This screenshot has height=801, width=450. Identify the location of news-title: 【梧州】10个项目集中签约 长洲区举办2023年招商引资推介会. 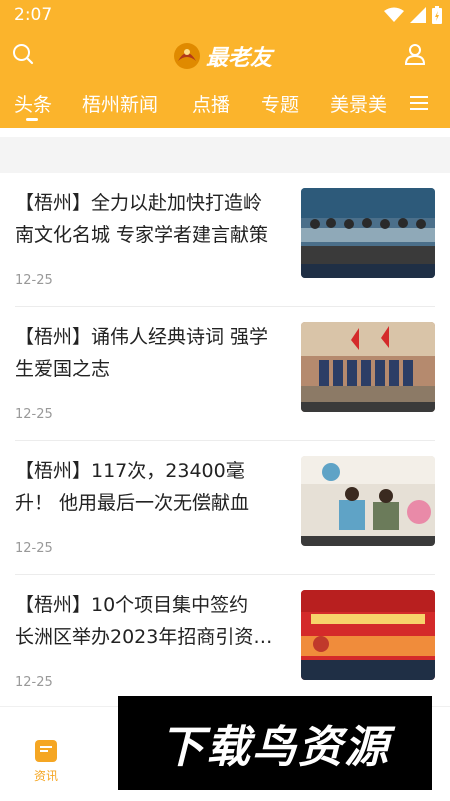
(144, 621).